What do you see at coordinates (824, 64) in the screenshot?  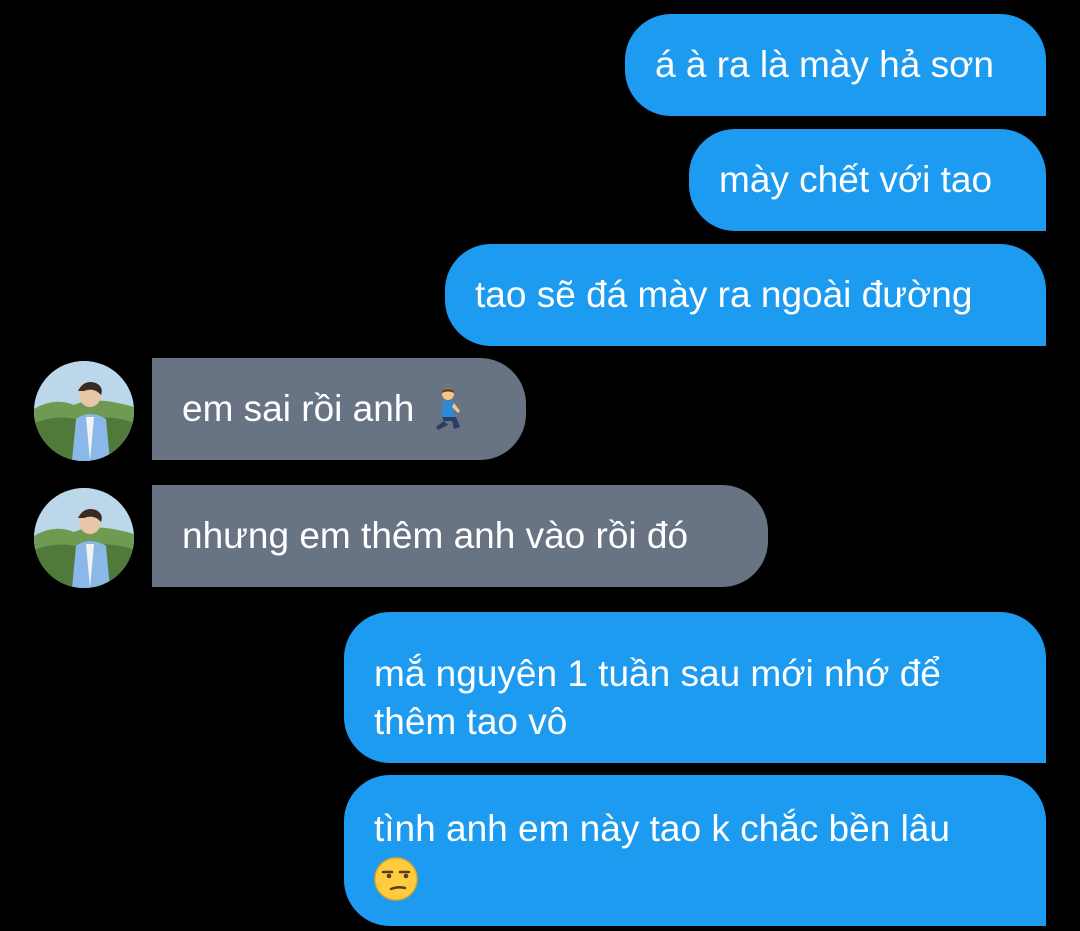 I see `message-text: á à ra là mày hả sơn` at bounding box center [824, 64].